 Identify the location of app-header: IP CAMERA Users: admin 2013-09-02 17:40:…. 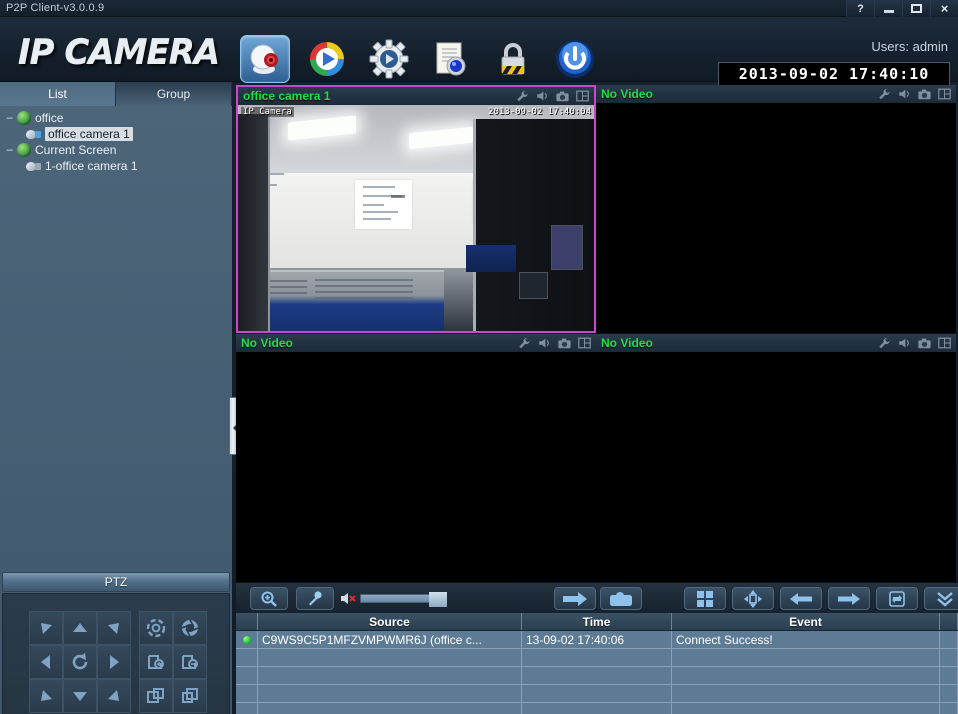
(479, 51).